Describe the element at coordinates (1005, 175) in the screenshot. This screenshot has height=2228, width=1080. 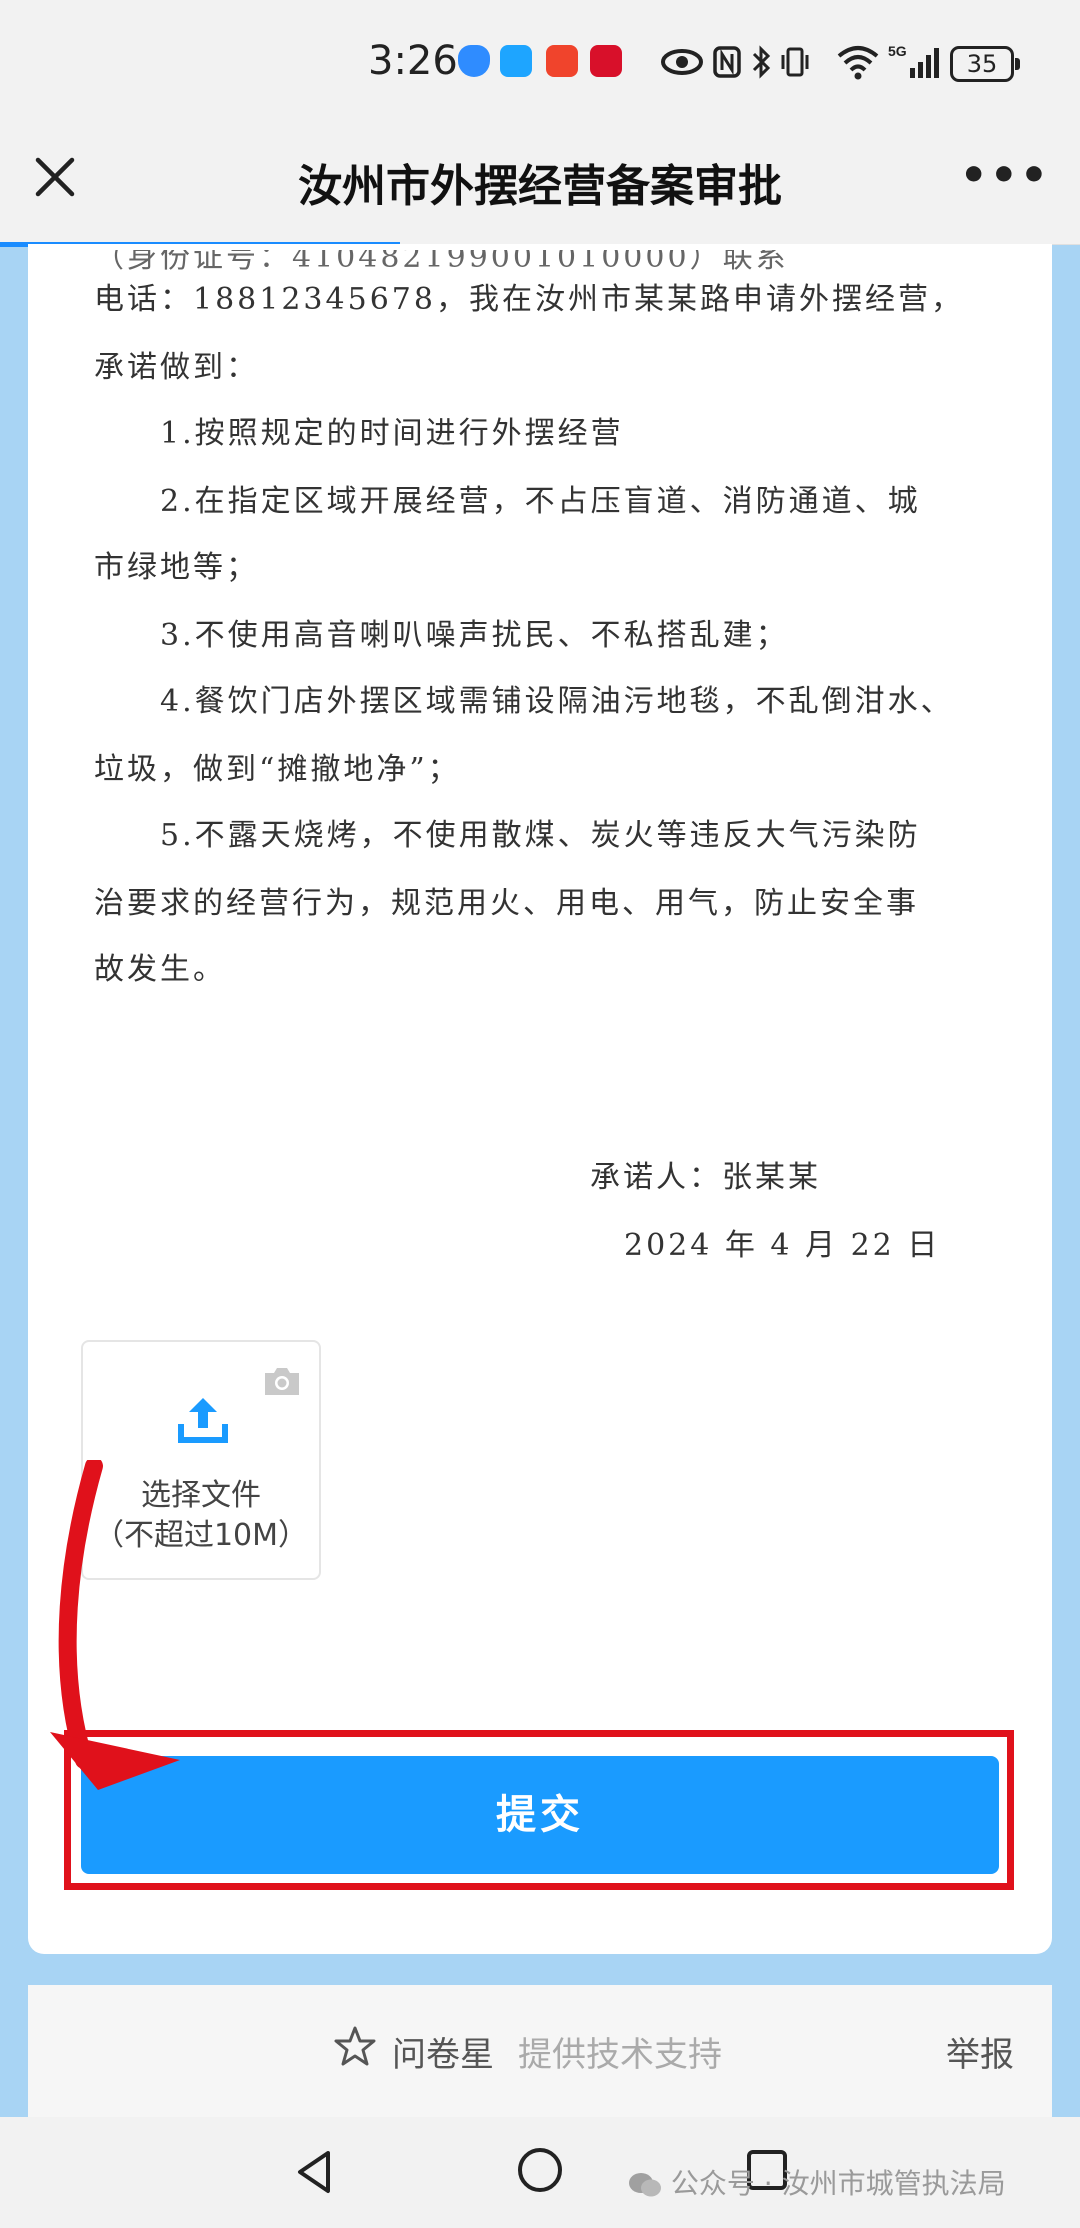
I see `more-options-icon: •••` at that location.